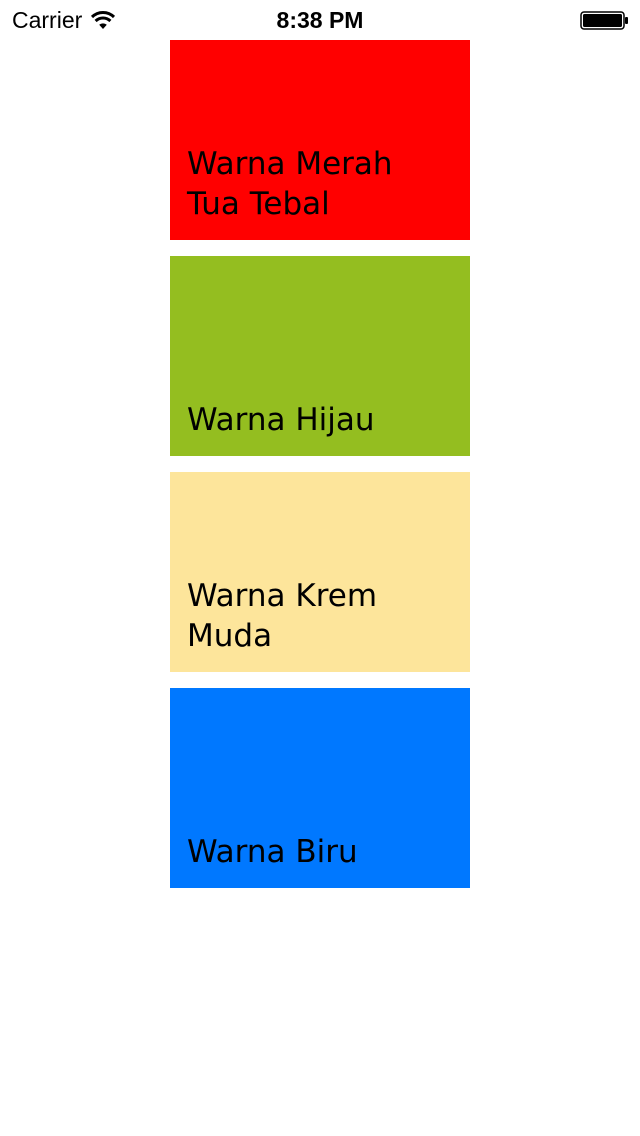 The width and height of the screenshot is (640, 1136). Describe the element at coordinates (281, 420) in the screenshot. I see `color-label: Warna Hijau` at that location.